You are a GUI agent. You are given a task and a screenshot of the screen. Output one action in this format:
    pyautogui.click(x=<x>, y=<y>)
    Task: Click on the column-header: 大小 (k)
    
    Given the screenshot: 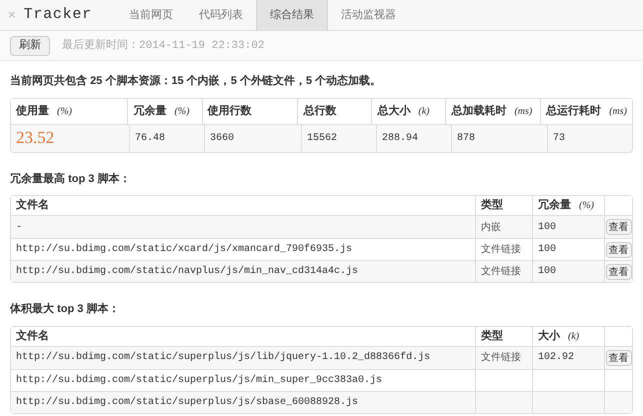 What is the action you would take?
    pyautogui.click(x=559, y=336)
    